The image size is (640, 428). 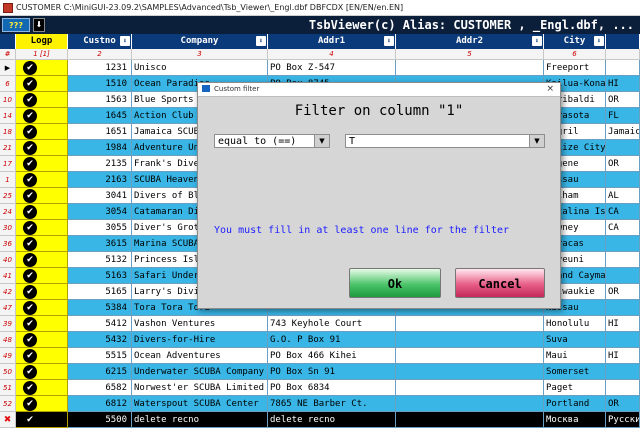 What do you see at coordinates (100, 41) in the screenshot?
I see `col-header-custno: Custno ⬇` at bounding box center [100, 41].